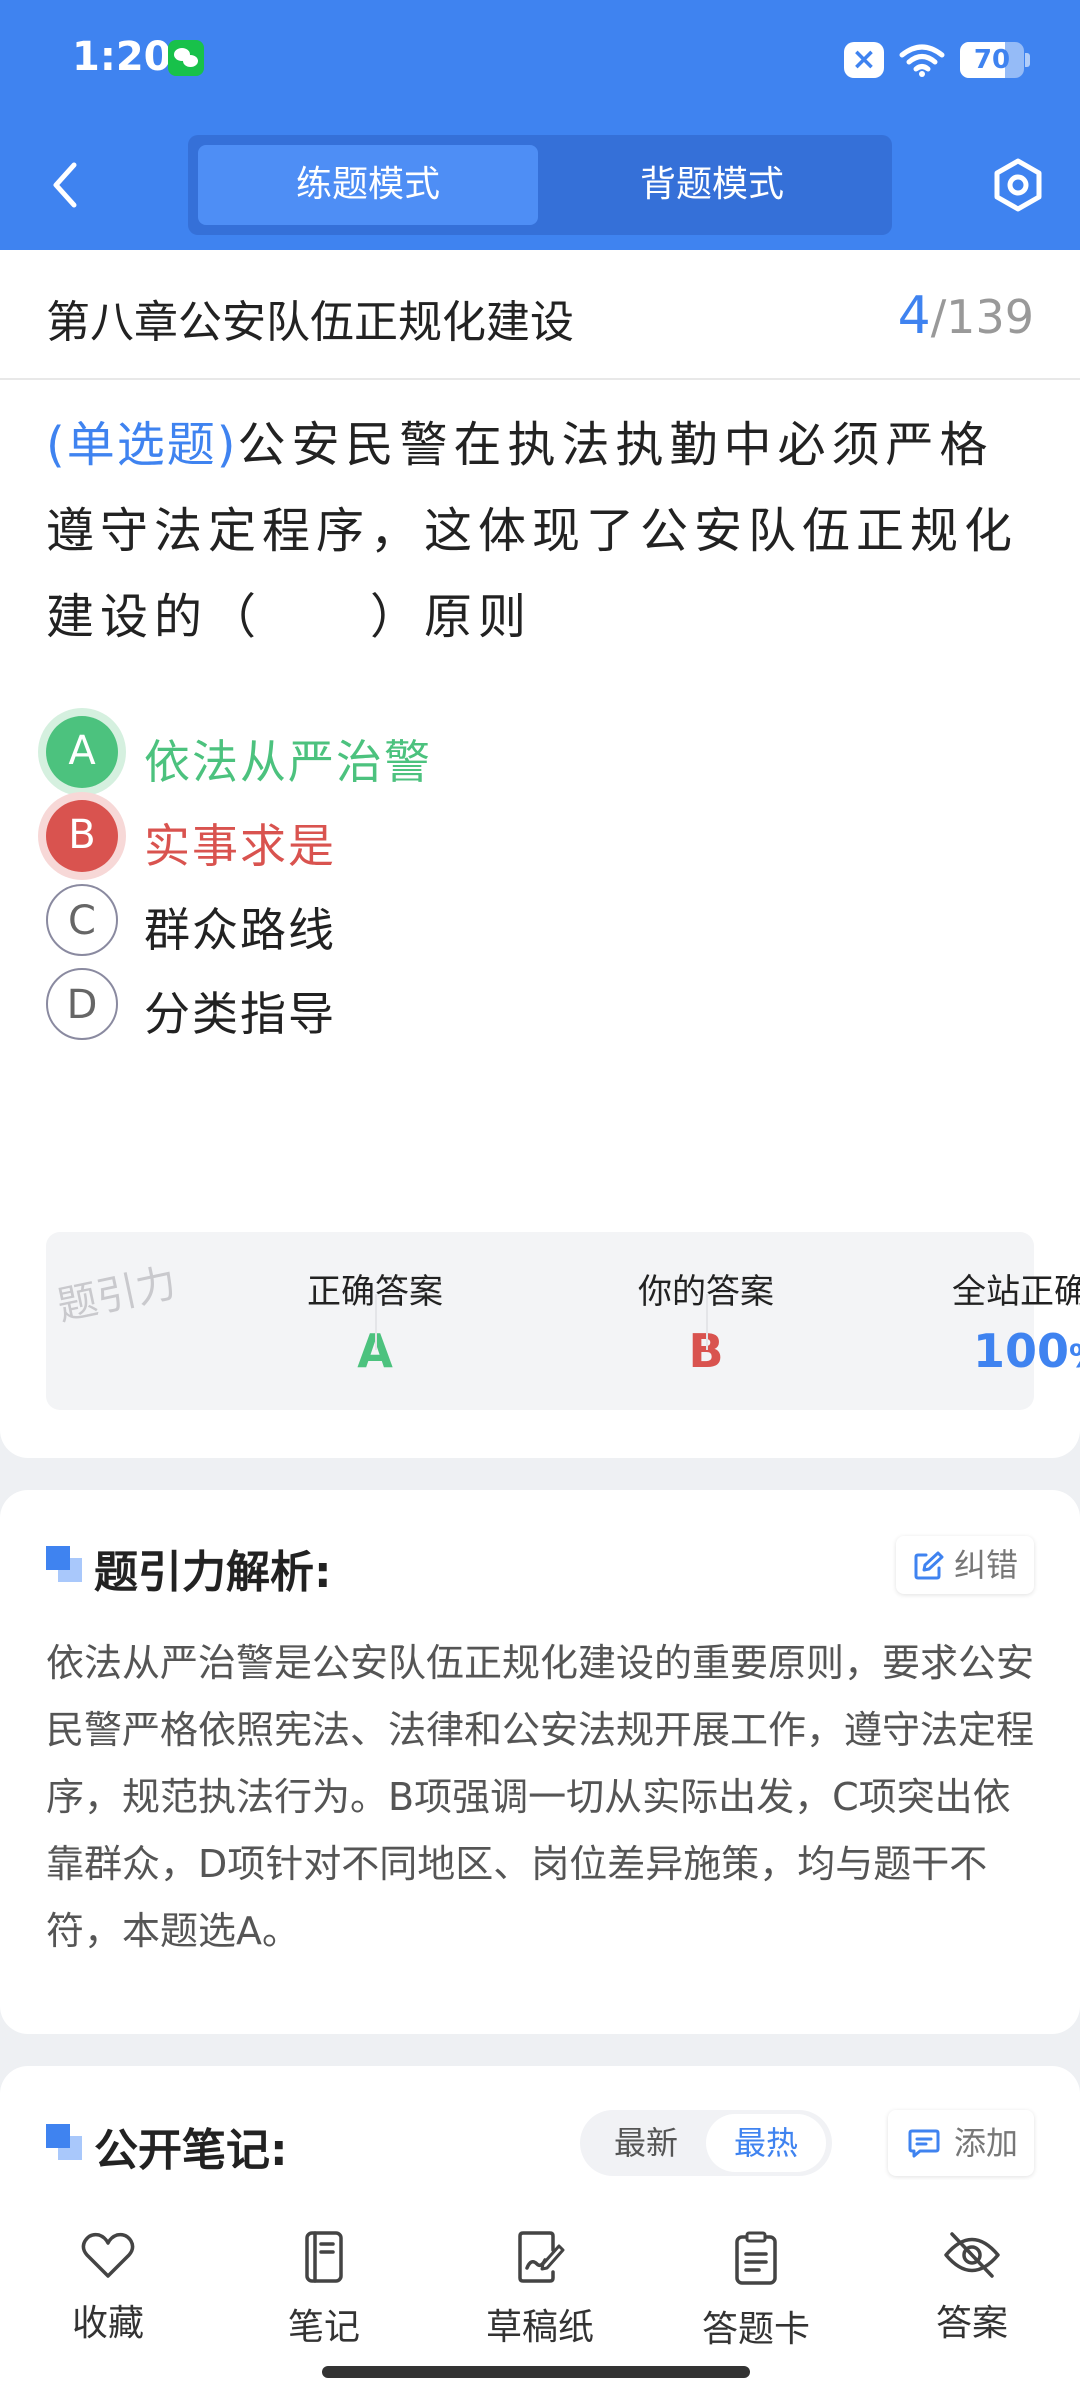 The image size is (1080, 2400). Describe the element at coordinates (310, 322) in the screenshot. I see `chapter-title: 第八章公安队伍正规化建设` at that location.